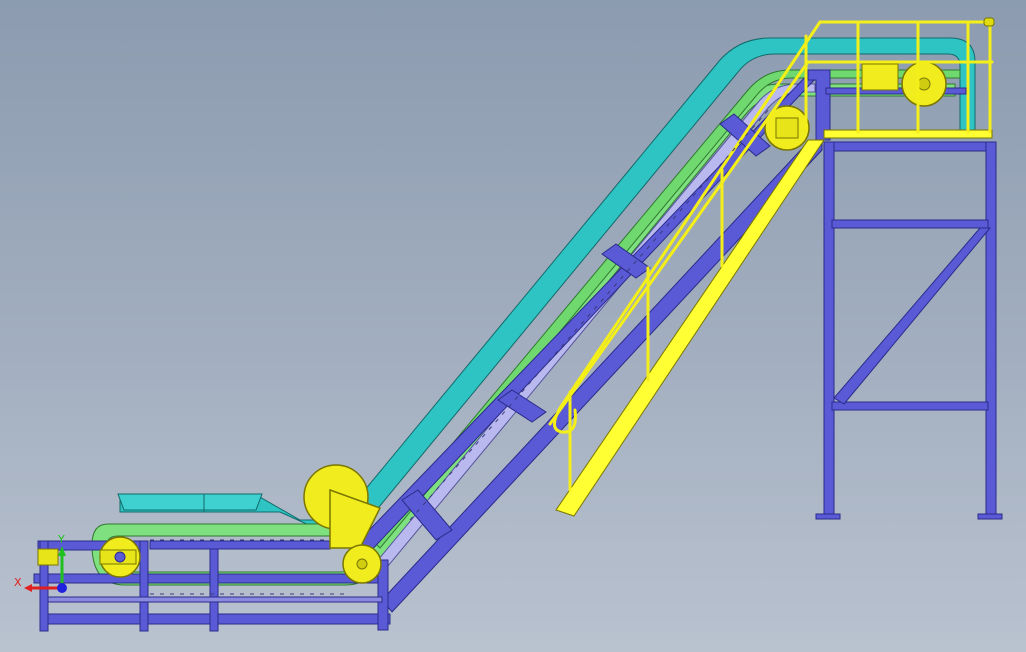 This screenshot has width=1026, height=652. Describe the element at coordinates (62, 588) in the screenshot. I see `z-axis-dot` at that location.